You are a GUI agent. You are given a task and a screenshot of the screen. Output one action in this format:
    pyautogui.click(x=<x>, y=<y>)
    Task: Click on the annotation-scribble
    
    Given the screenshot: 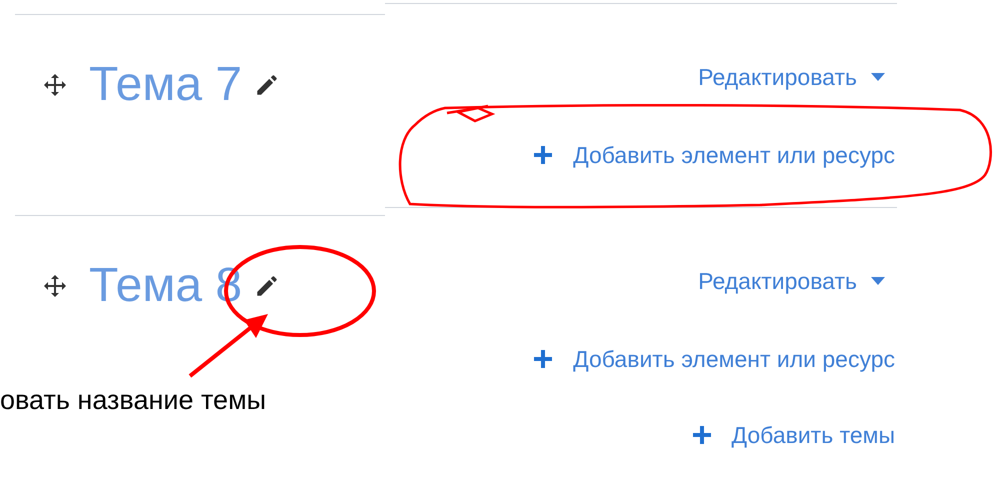 What is the action you would take?
    pyautogui.click(x=471, y=113)
    